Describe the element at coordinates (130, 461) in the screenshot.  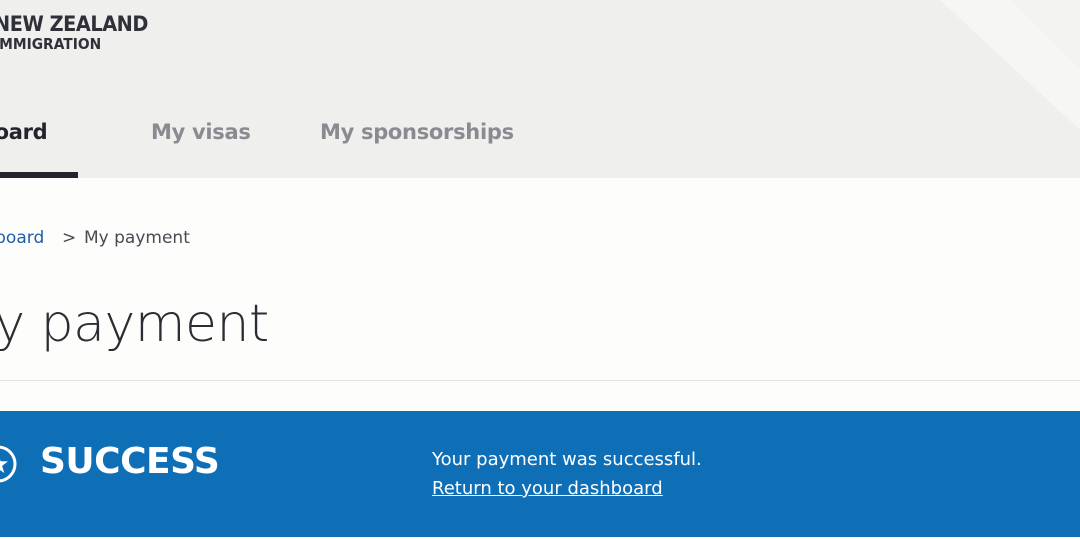
I see `success-heading: SUCCESS` at that location.